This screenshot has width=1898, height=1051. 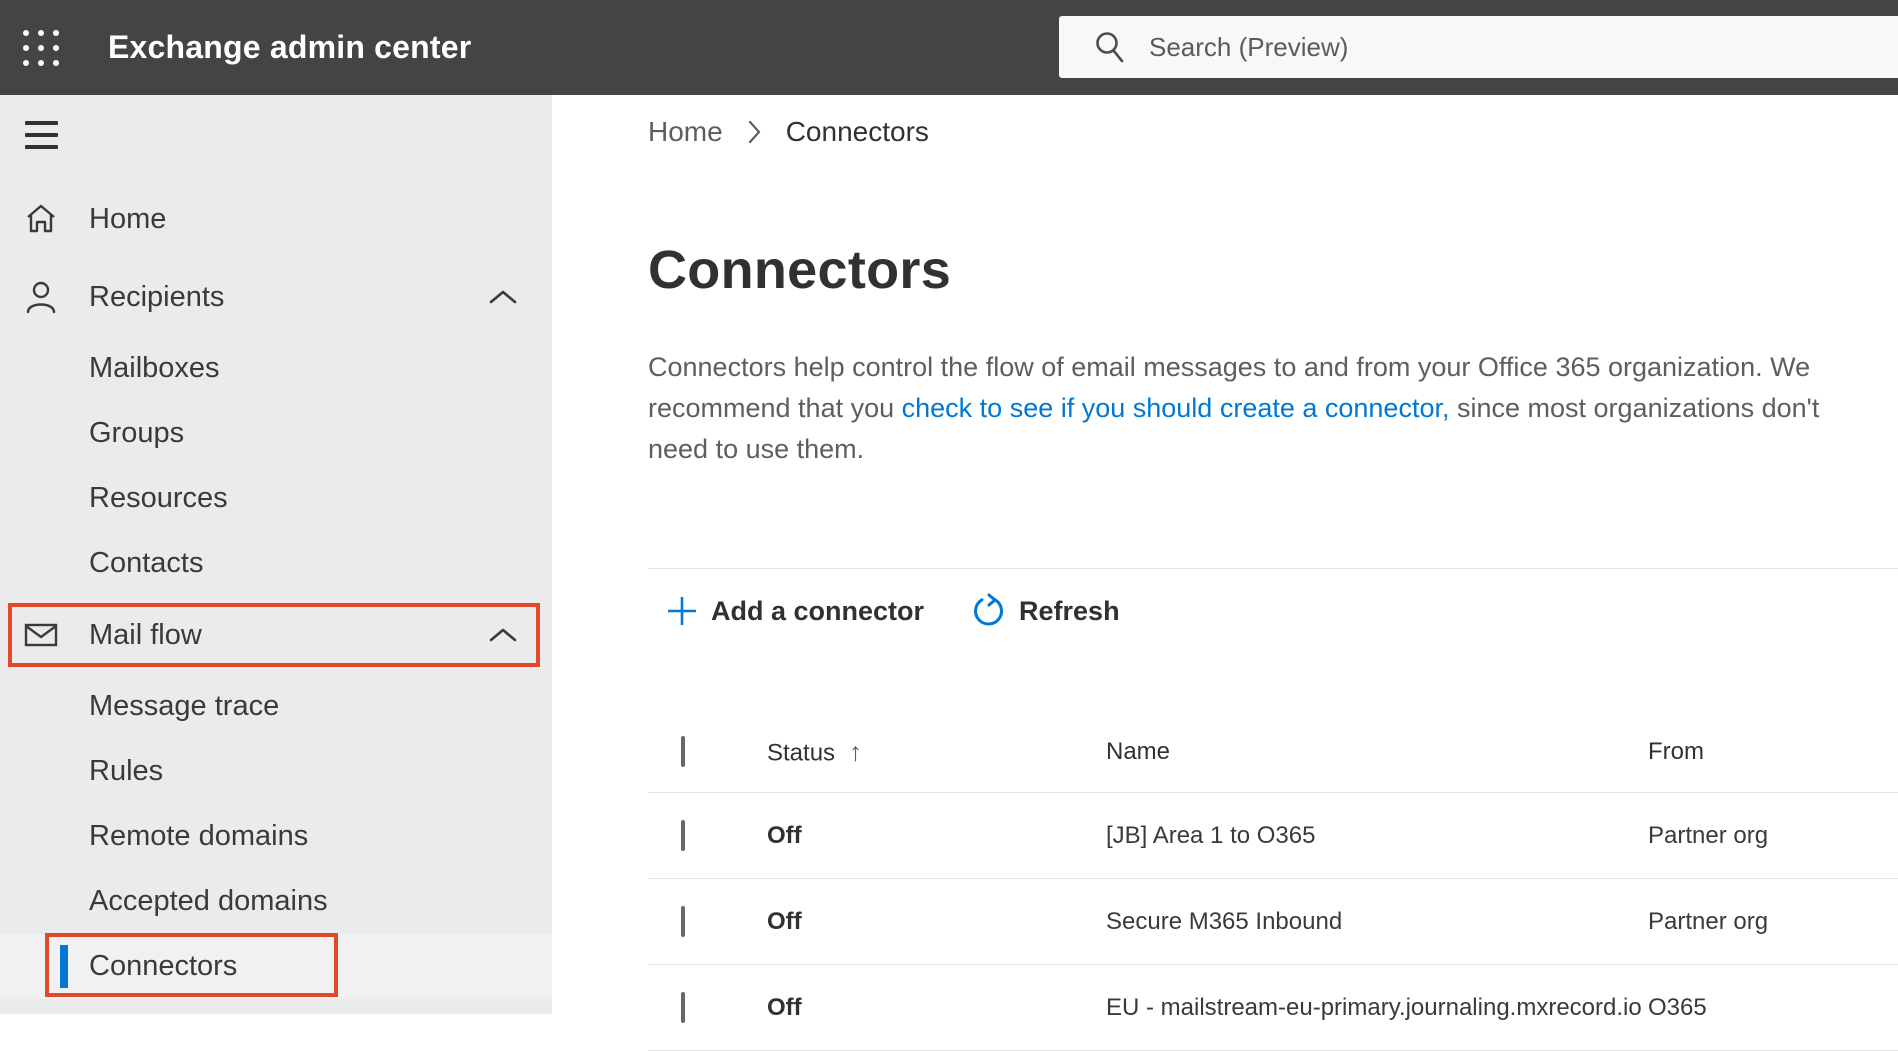 What do you see at coordinates (1210, 836) in the screenshot?
I see `row-name: [JB] Area 1 to O365` at bounding box center [1210, 836].